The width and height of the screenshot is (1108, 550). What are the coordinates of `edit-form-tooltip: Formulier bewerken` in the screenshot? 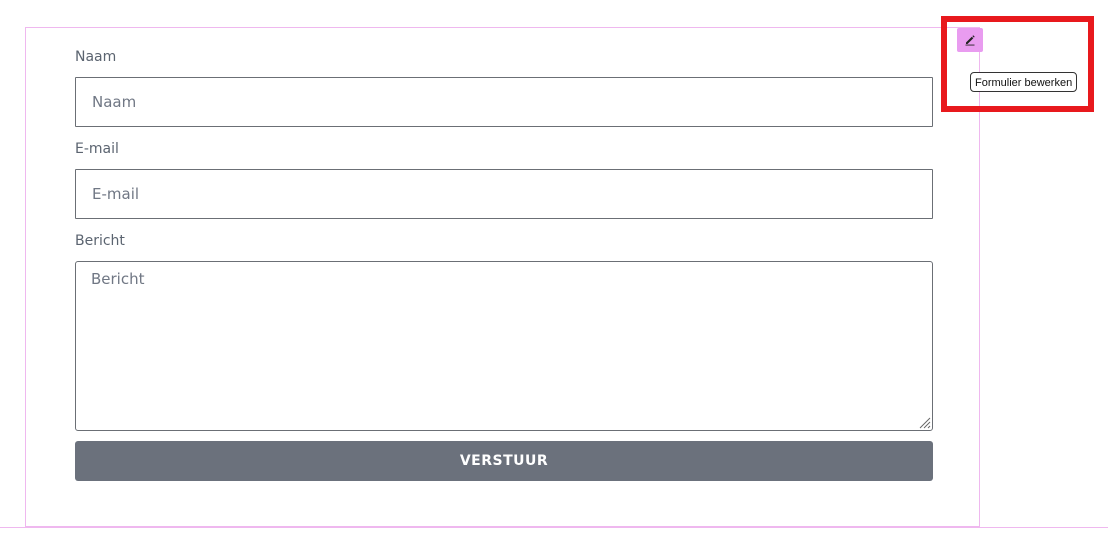 It's located at (1024, 82).